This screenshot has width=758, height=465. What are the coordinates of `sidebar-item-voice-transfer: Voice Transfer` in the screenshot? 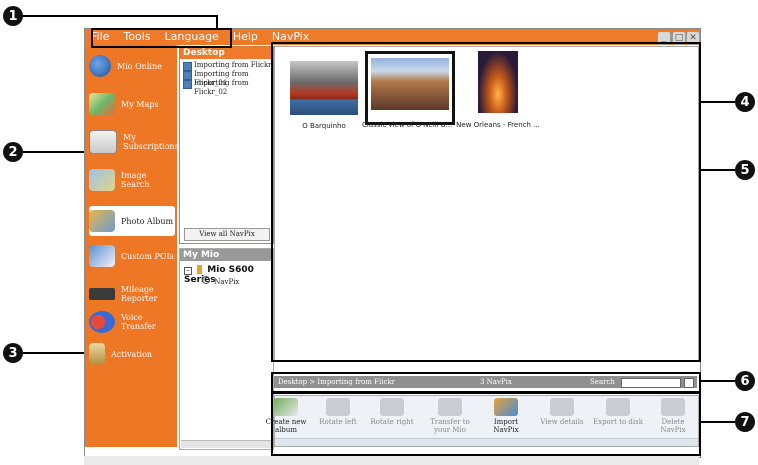 It's located at (132, 322).